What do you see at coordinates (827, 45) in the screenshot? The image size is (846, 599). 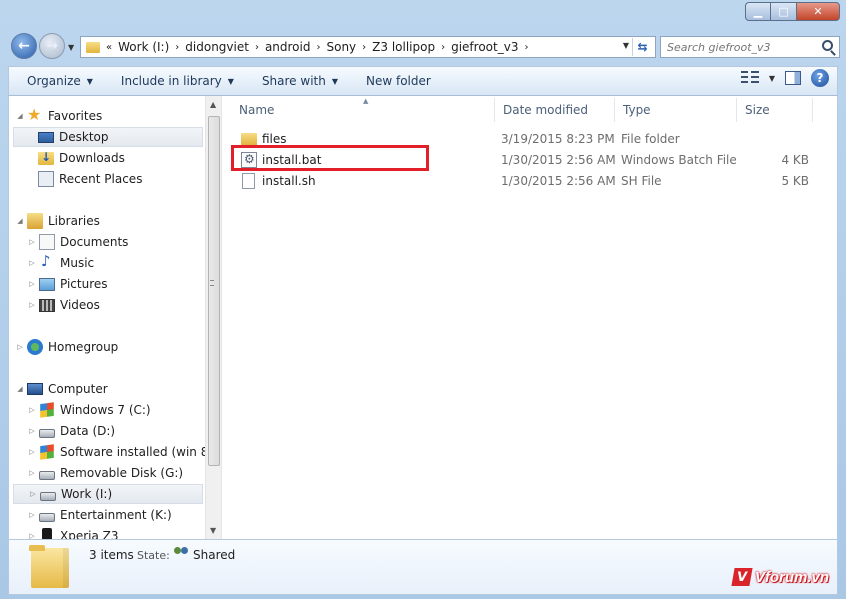 I see `search-icon` at bounding box center [827, 45].